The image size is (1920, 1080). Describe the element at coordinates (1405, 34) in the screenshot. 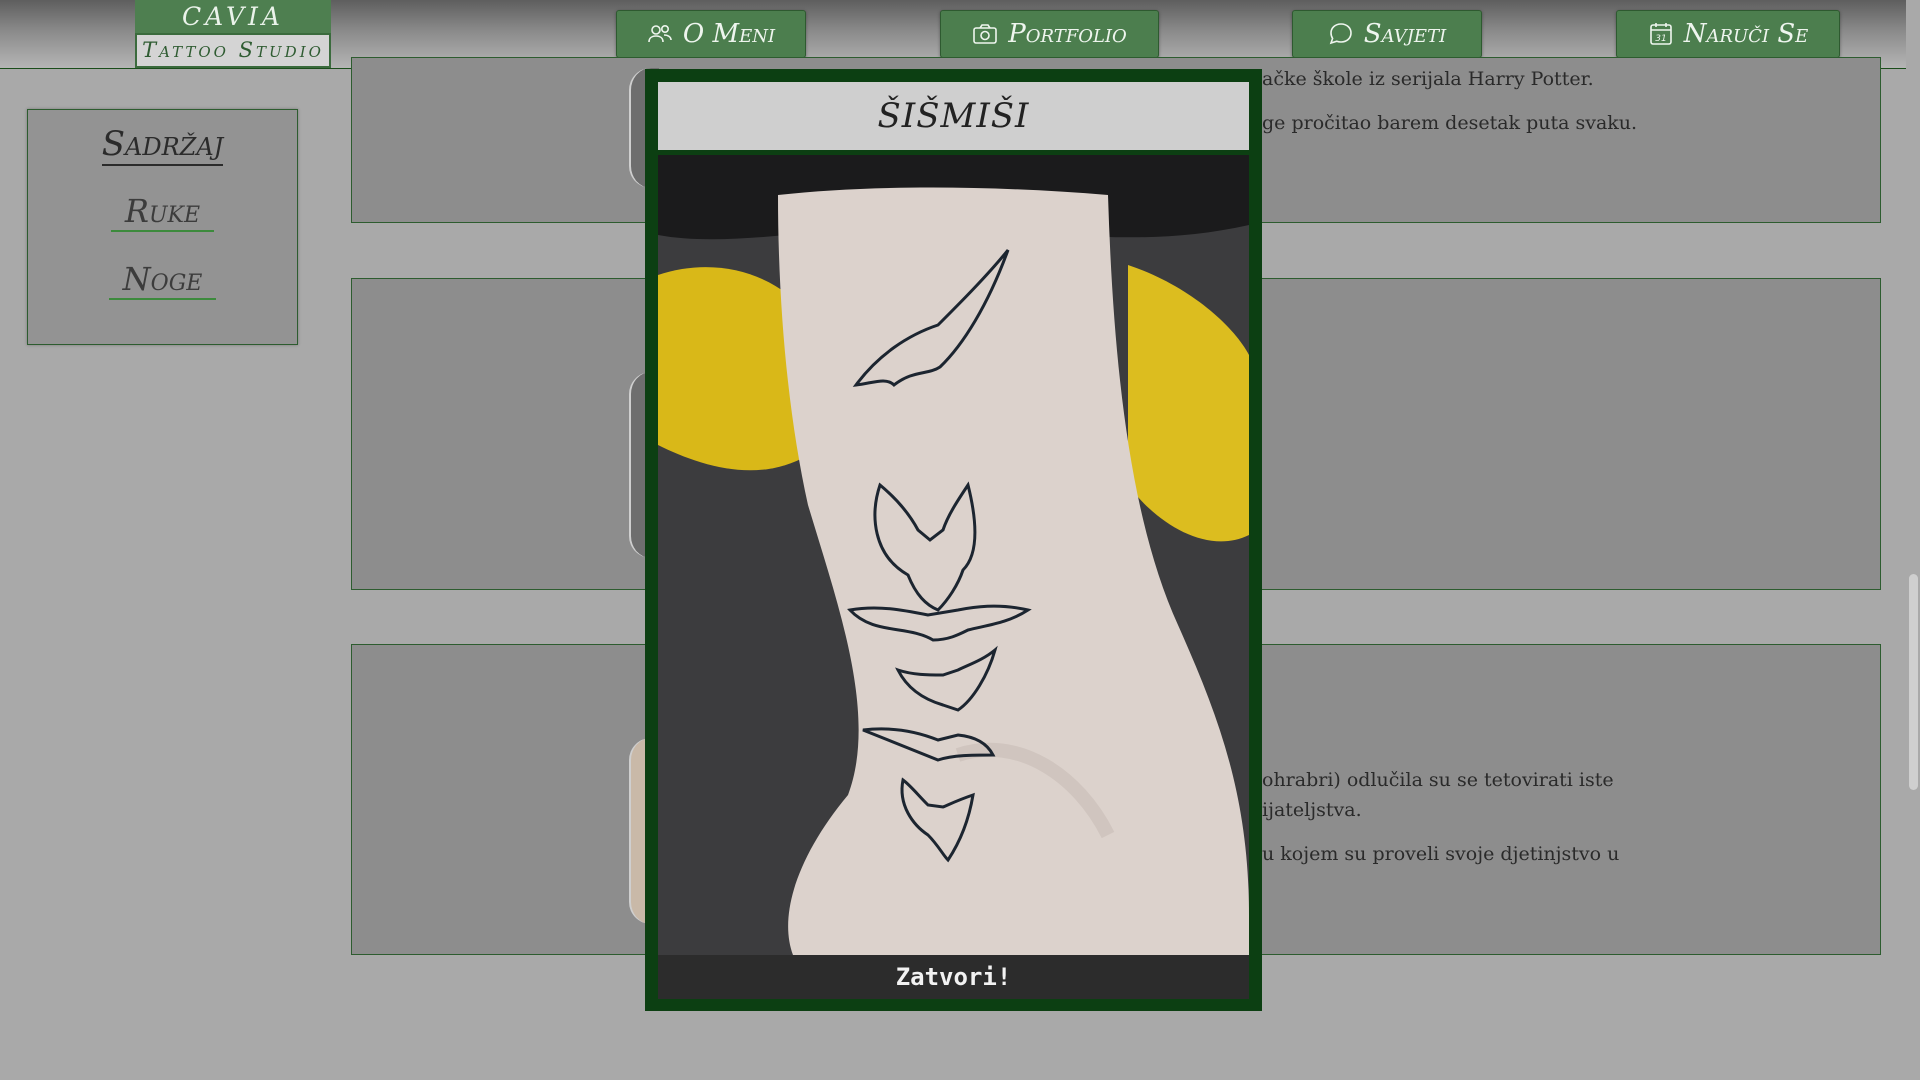

I see `nav-tips-label: Savjeti` at that location.